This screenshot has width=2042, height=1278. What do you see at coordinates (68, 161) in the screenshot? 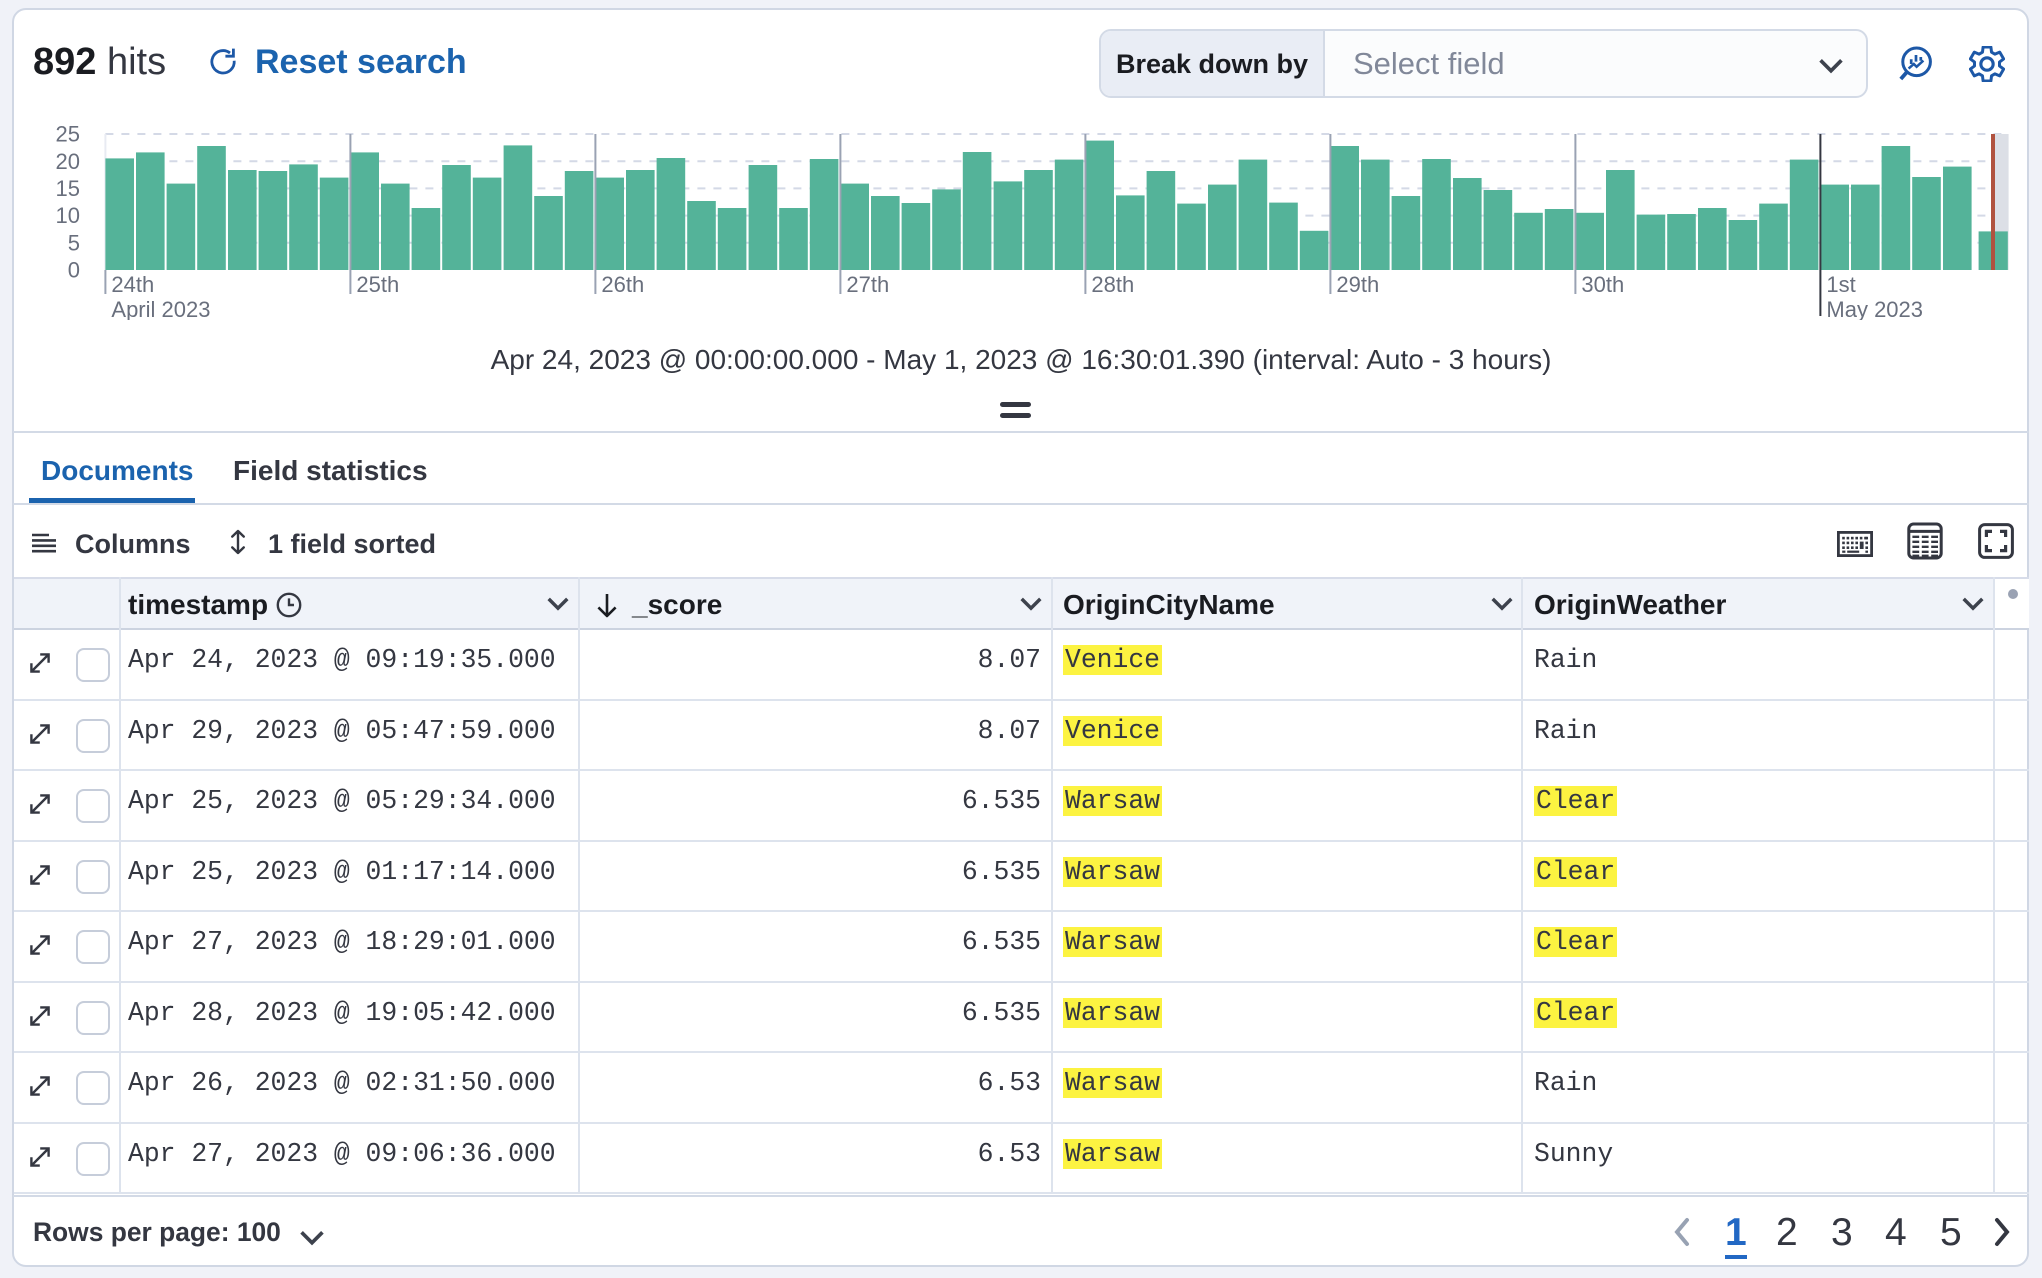
I see `svg-text: 20` at bounding box center [68, 161].